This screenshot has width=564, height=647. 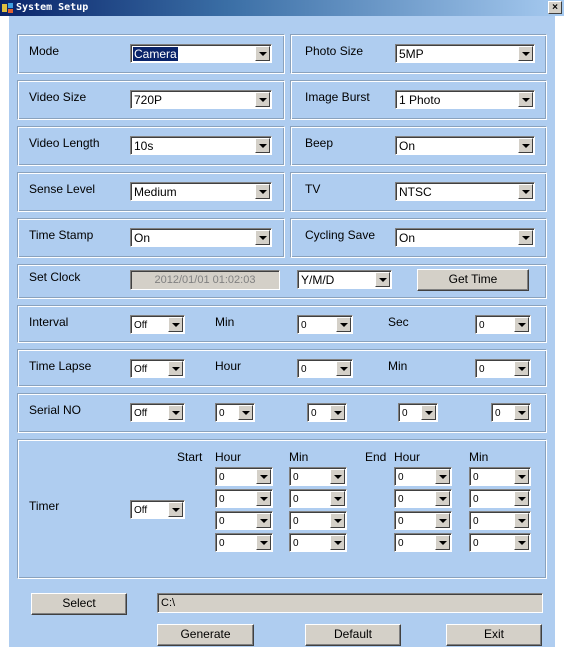 I want to click on default-button: Default, so click(x=353, y=635).